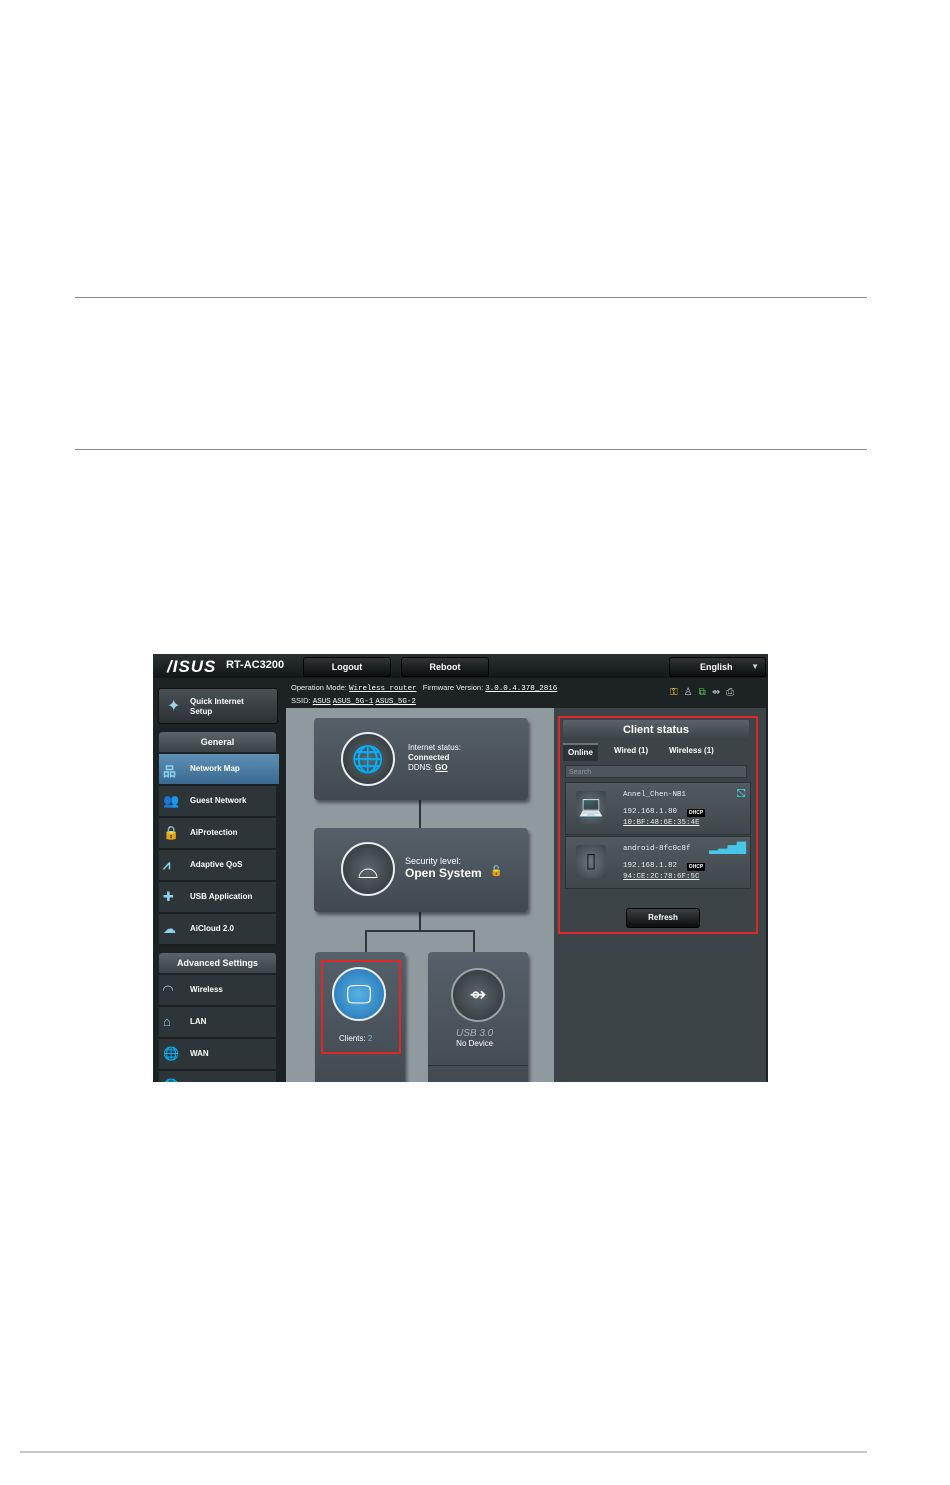 The image size is (950, 1485). I want to click on usb-label: USB 3.0, so click(475, 1033).